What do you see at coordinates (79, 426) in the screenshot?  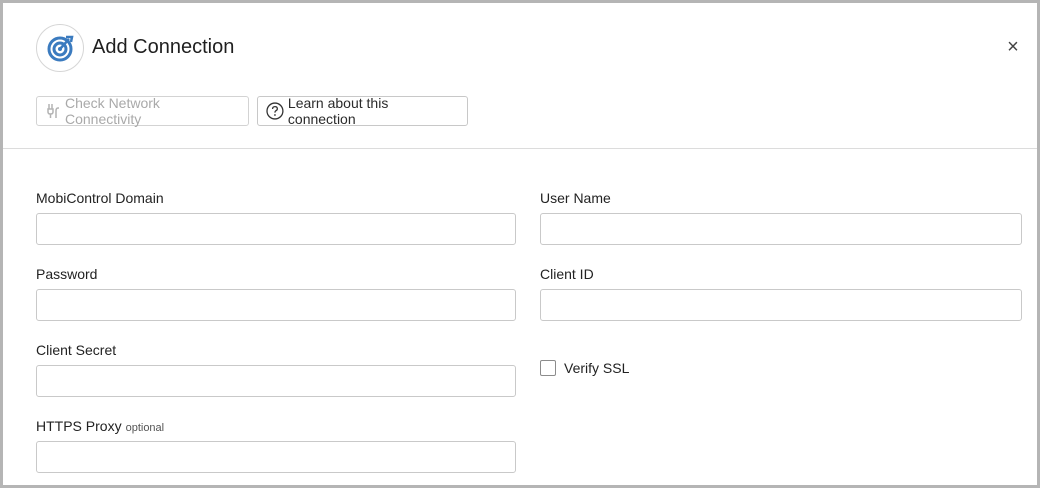 I see `https-proxy-label-text: HTTPS Proxy` at bounding box center [79, 426].